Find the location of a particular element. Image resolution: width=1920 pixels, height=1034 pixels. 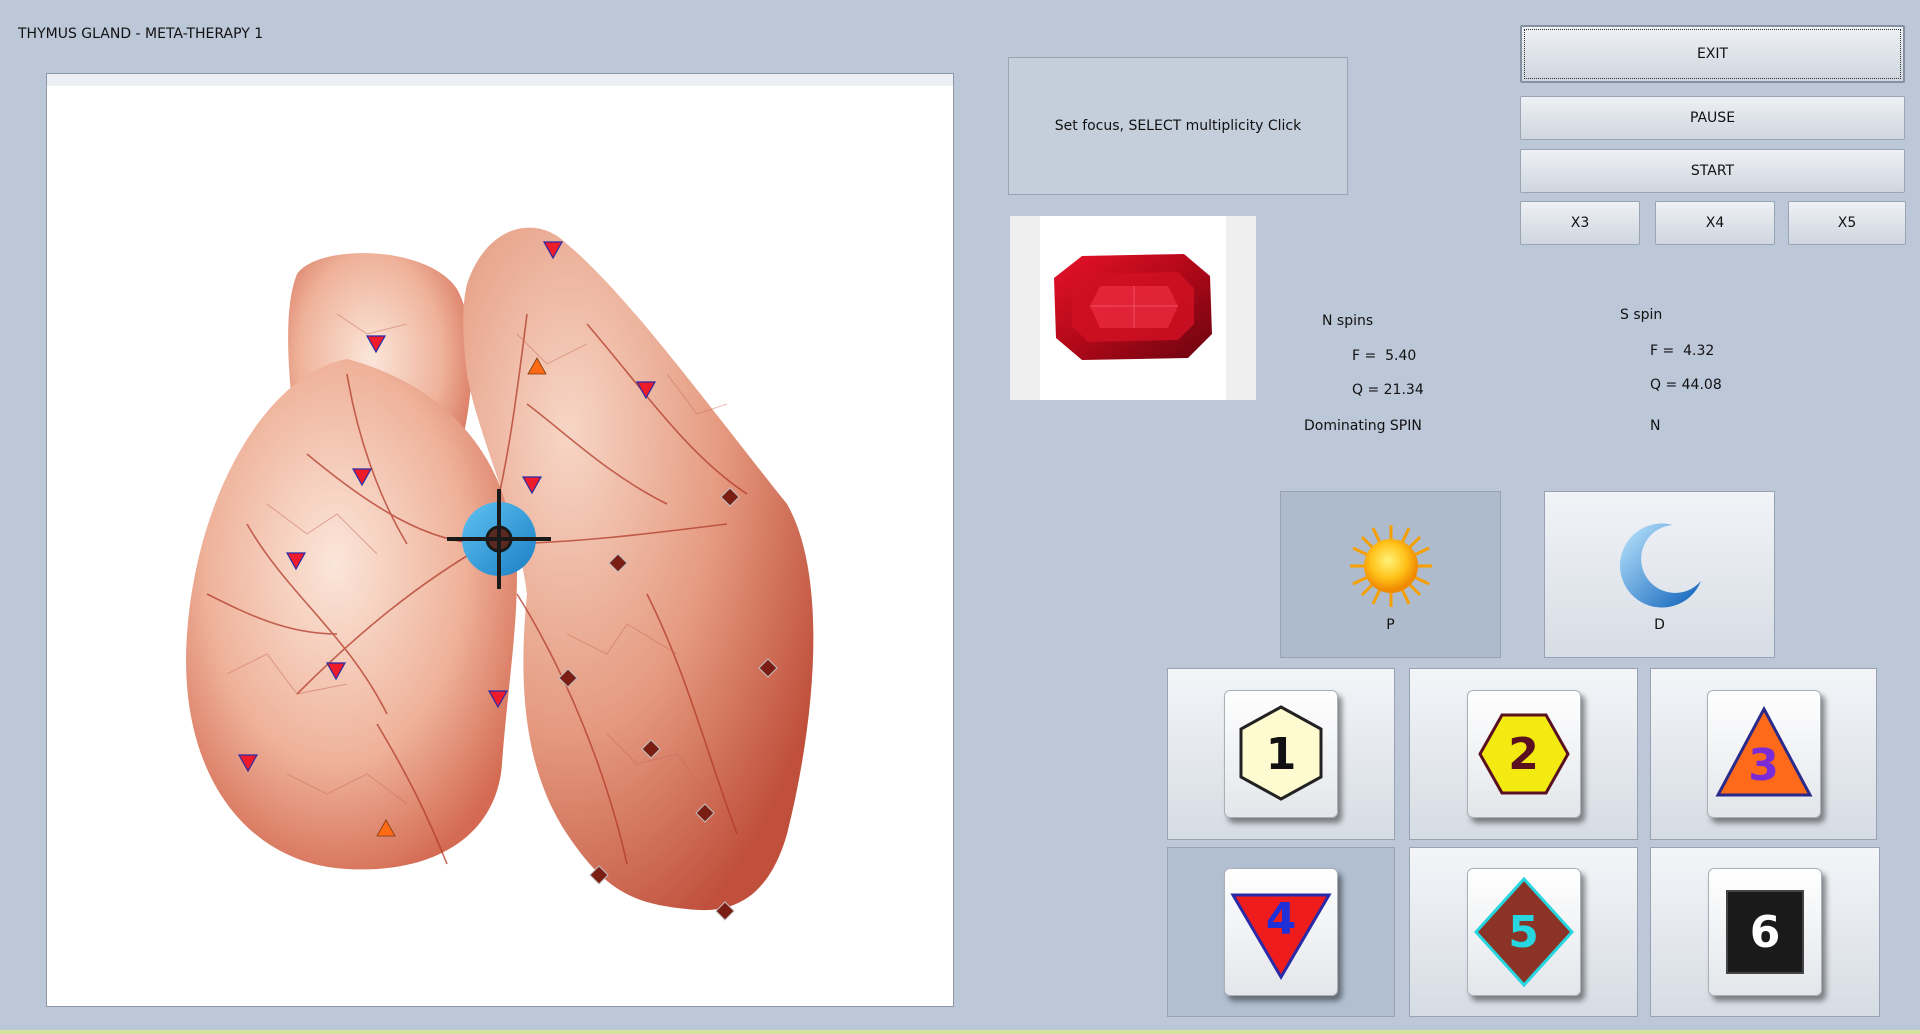

start-button: START is located at coordinates (1712, 171).